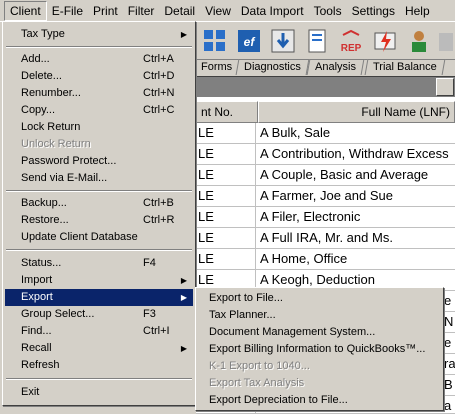 The width and height of the screenshot is (455, 414). What do you see at coordinates (99, 365) in the screenshot?
I see `menu-item-refresh: Refresh` at bounding box center [99, 365].